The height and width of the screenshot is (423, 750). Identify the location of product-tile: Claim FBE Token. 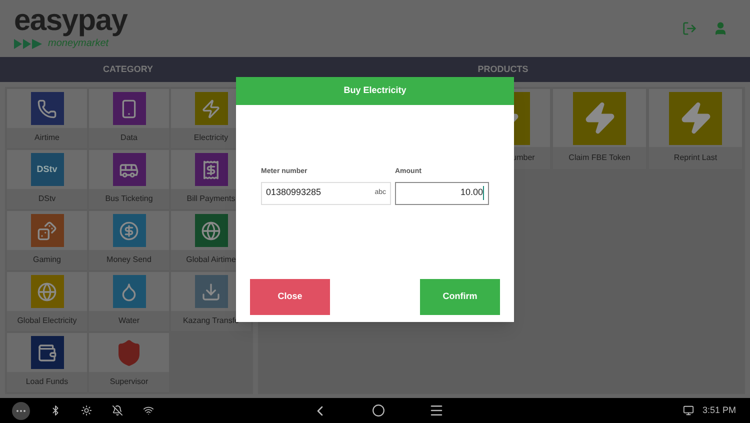
(599, 129).